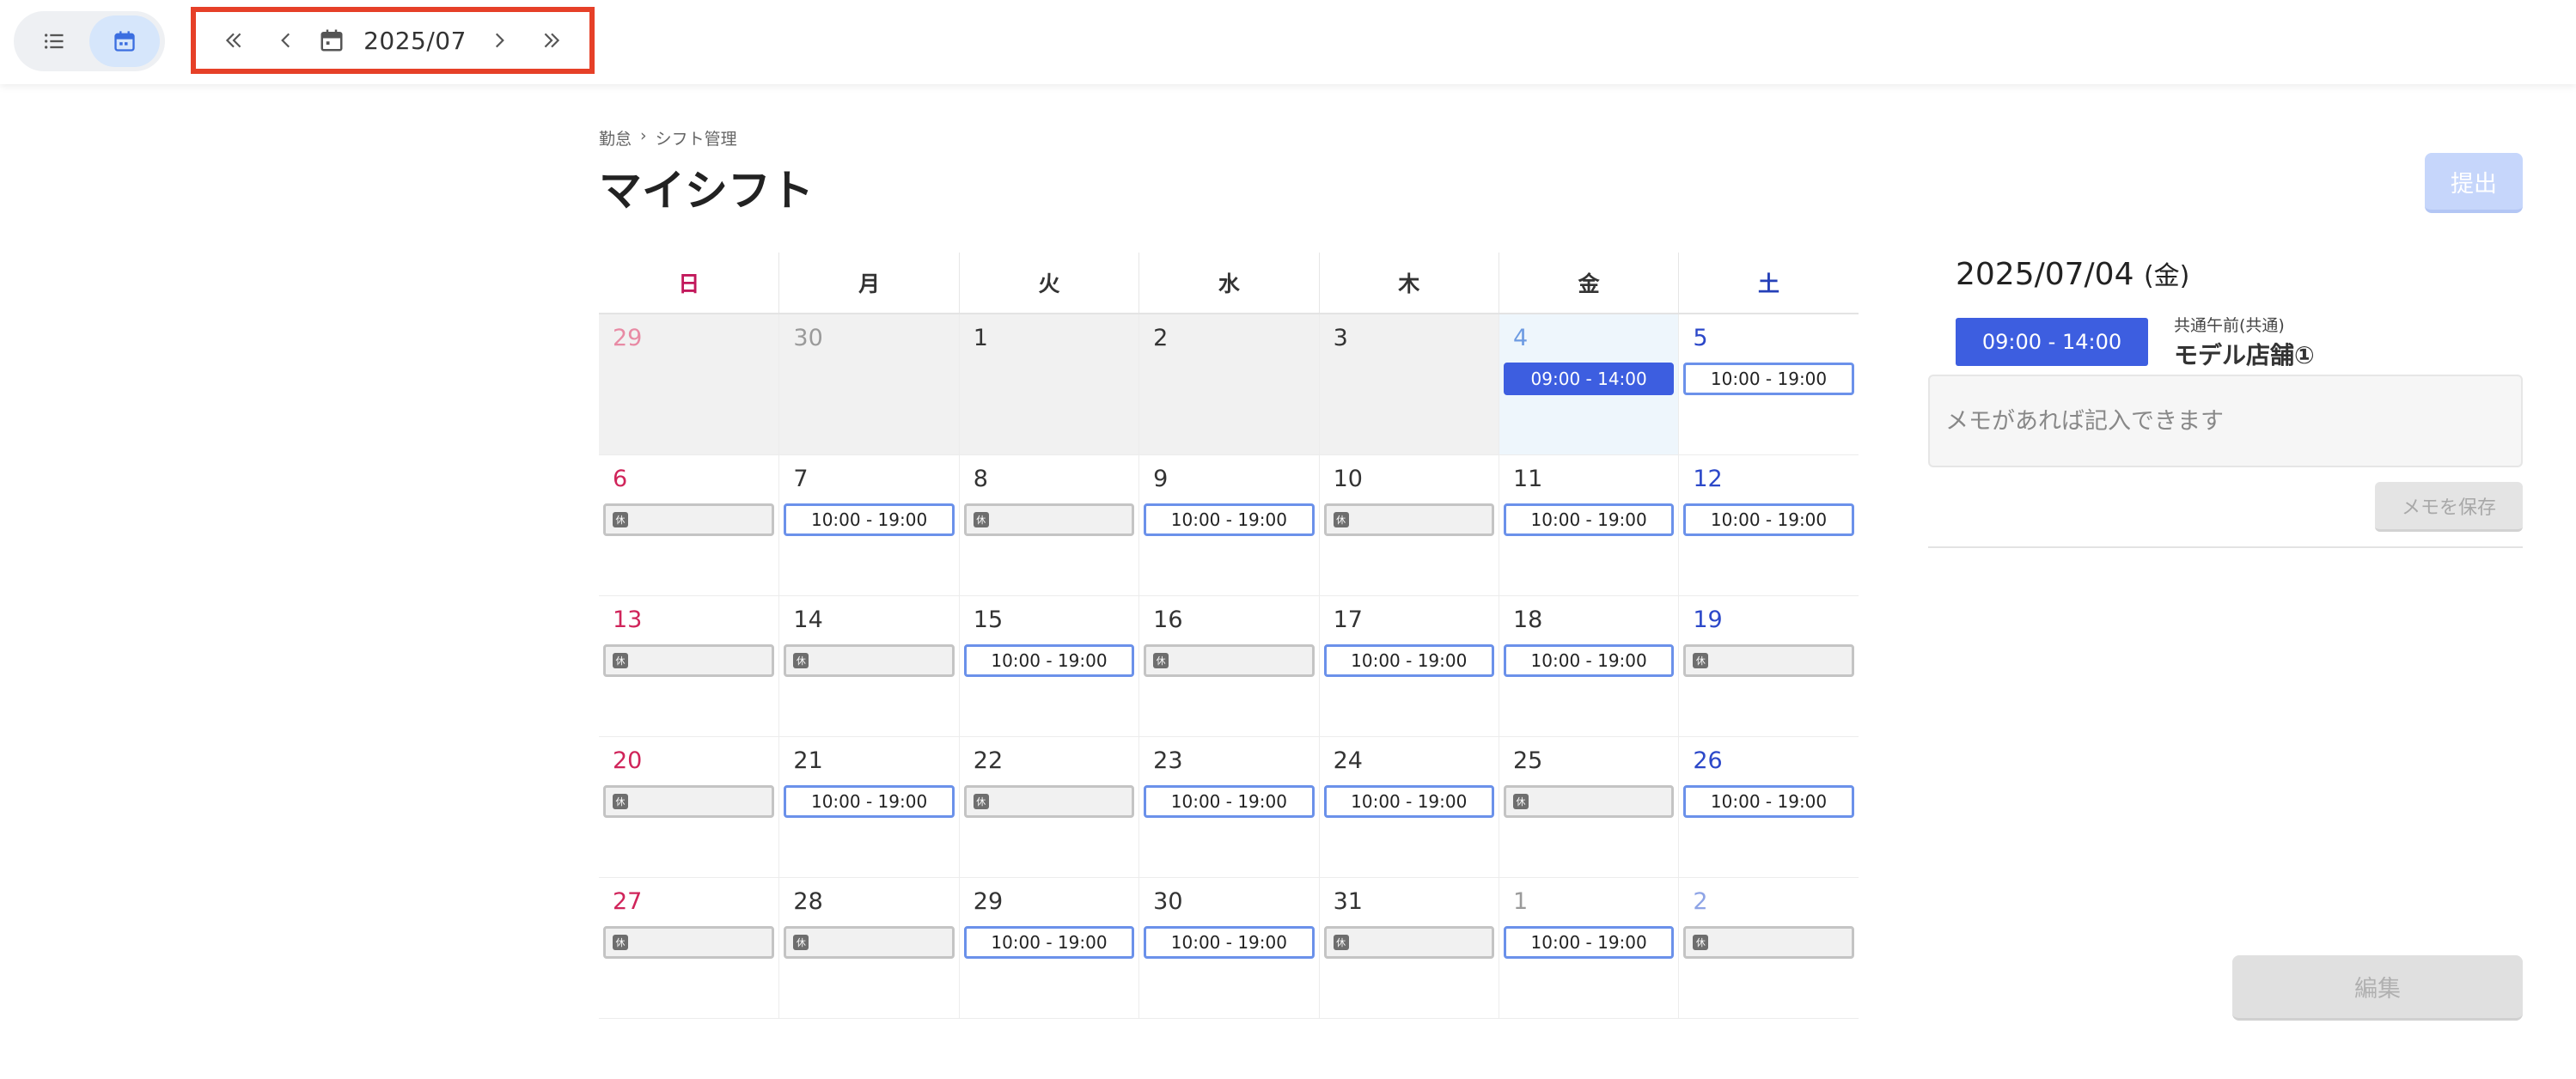 This screenshot has width=2576, height=1079. I want to click on calendar-day: 27 休, so click(689, 948).